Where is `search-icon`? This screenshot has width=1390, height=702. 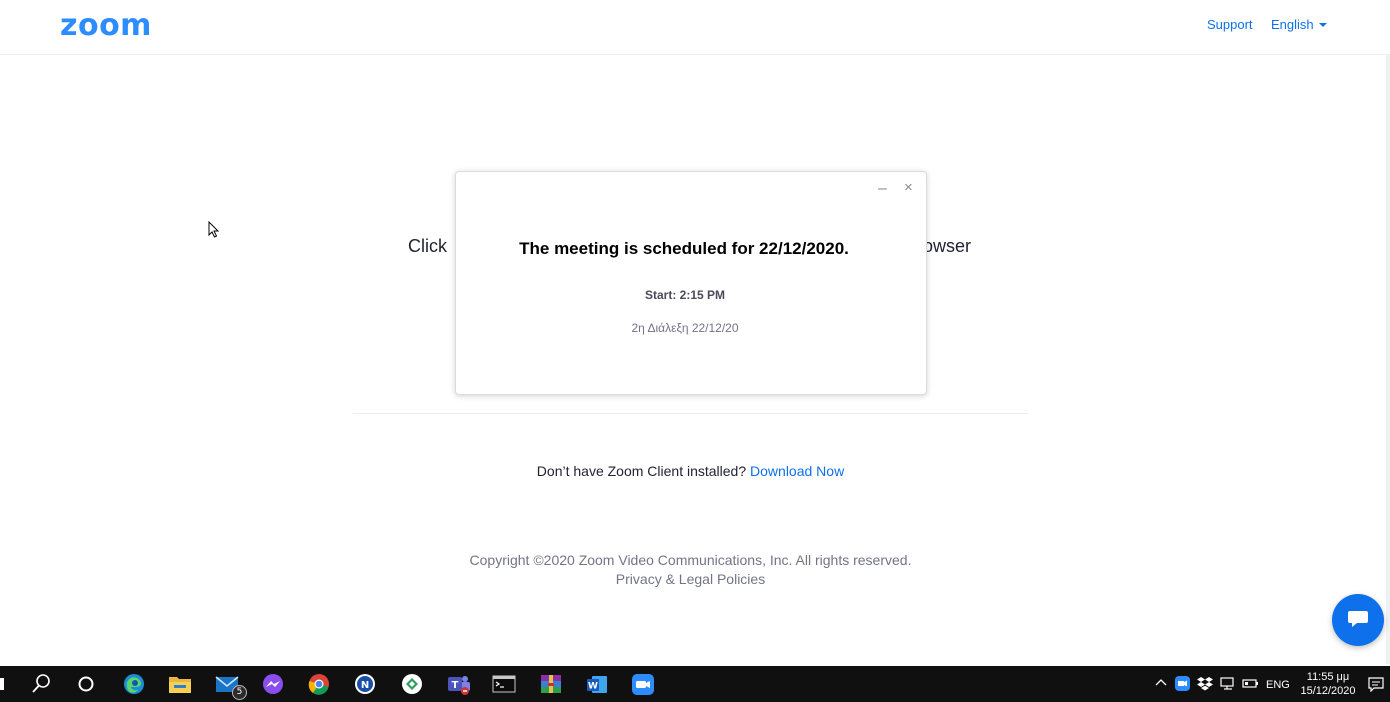 search-icon is located at coordinates (41, 684).